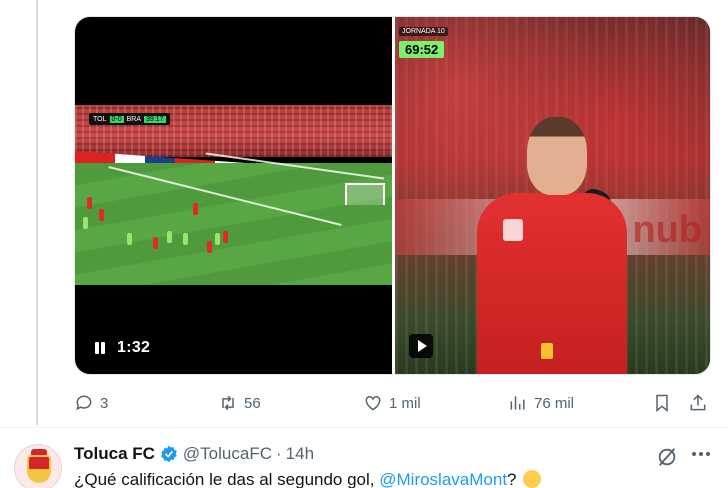  Describe the element at coordinates (104, 403) in the screenshot. I see `reply-count: 3` at that location.